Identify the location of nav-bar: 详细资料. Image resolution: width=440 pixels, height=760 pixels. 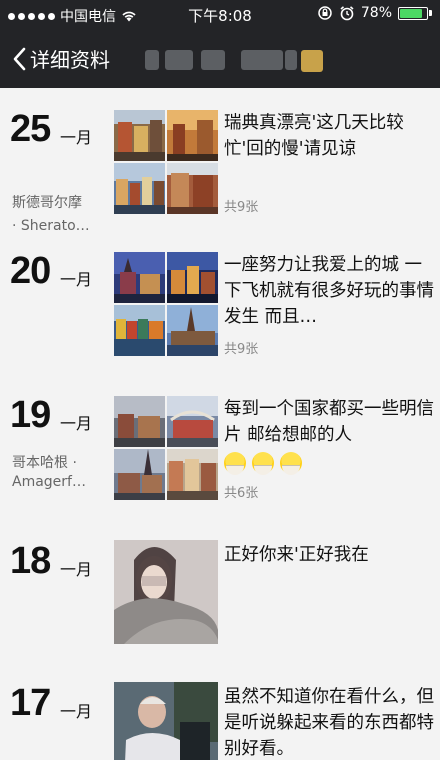
(220, 59).